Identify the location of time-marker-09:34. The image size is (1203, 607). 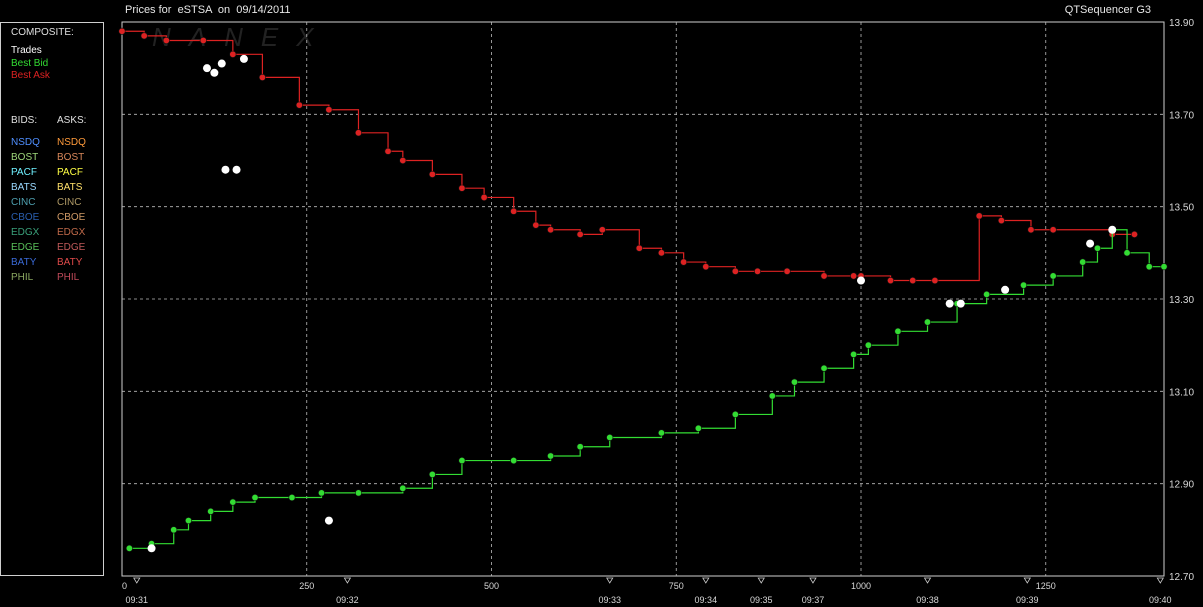
(706, 580).